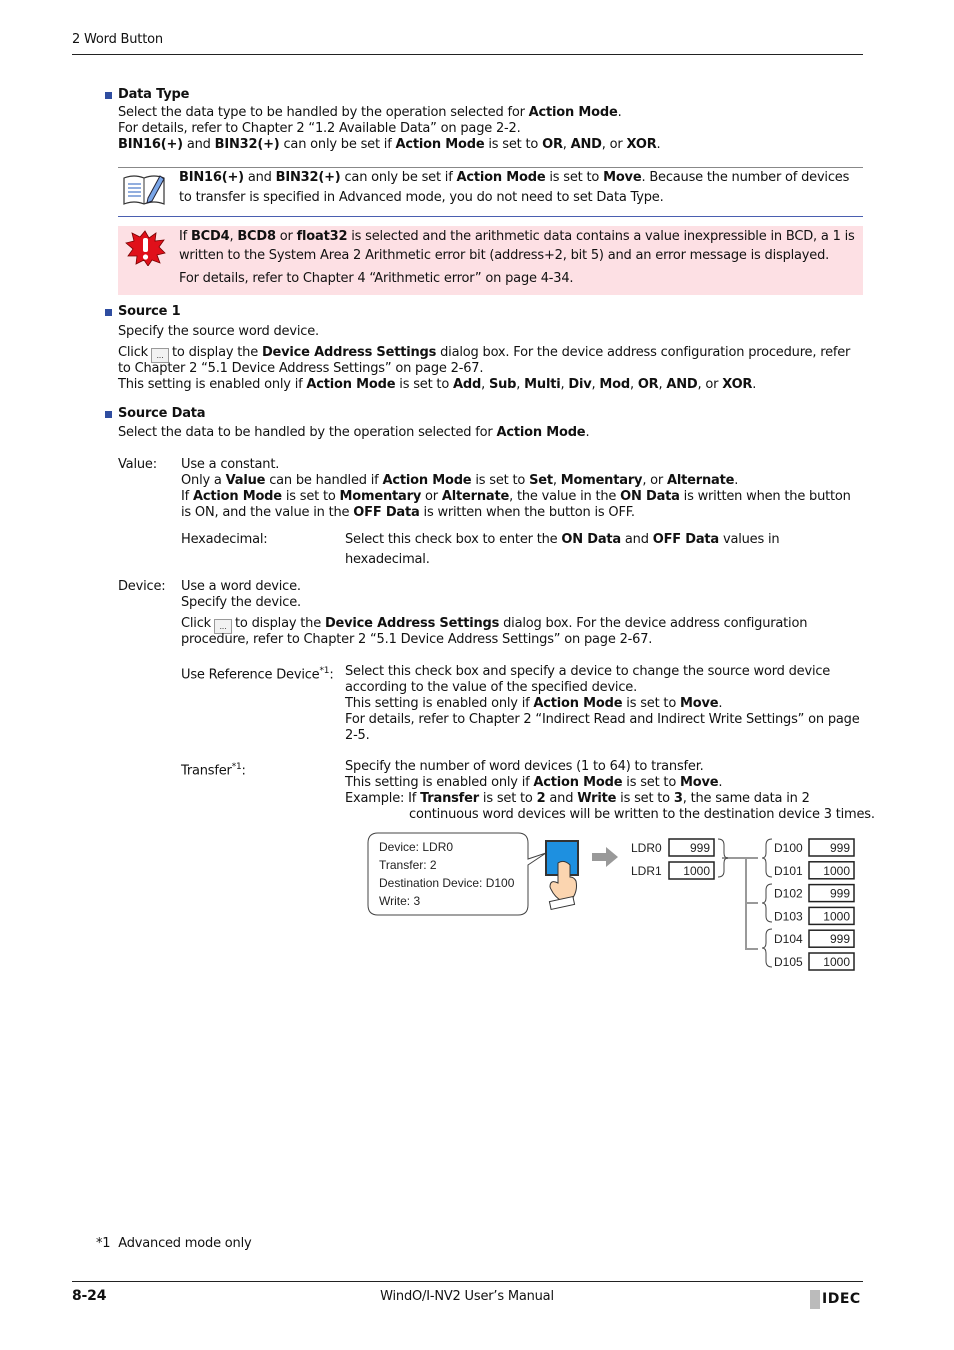 This screenshot has width=954, height=1350. Describe the element at coordinates (746, 798) in the screenshot. I see `text-run: , the same data in 2` at that location.